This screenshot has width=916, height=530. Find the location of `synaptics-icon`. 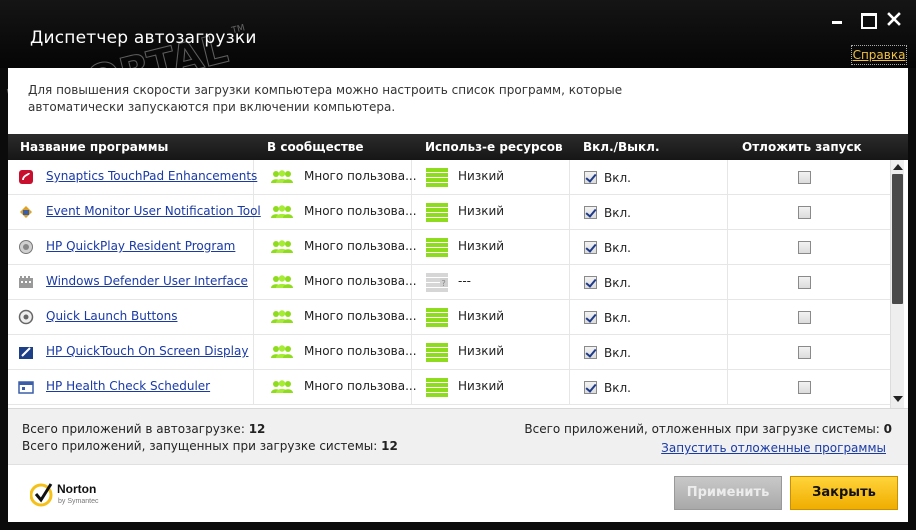

synaptics-icon is located at coordinates (26, 177).